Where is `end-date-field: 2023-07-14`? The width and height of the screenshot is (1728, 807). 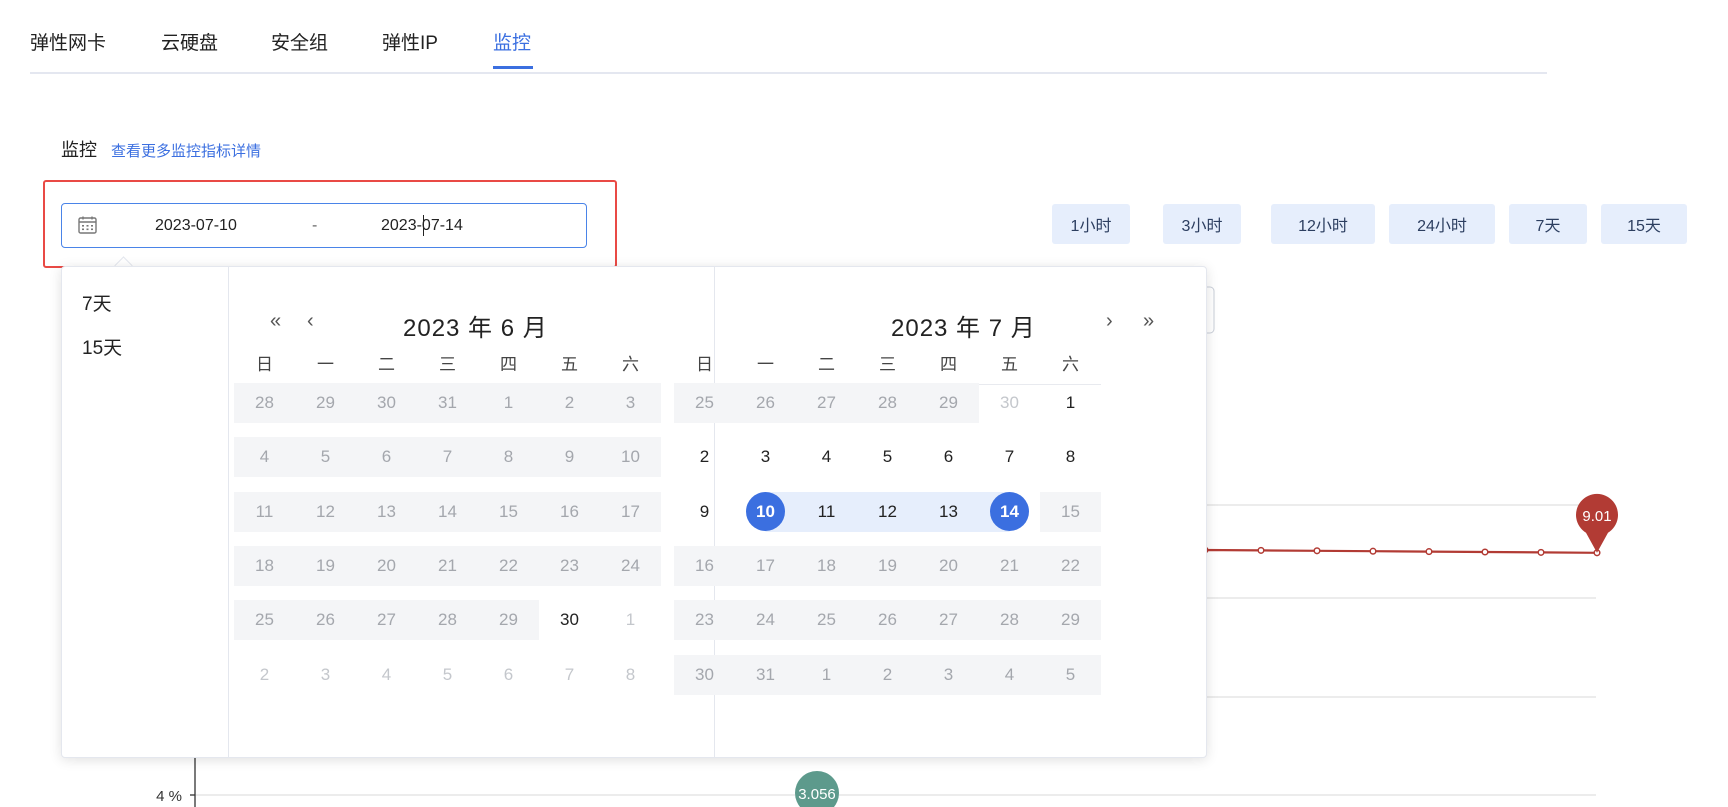
end-date-field: 2023-07-14 is located at coordinates (422, 226).